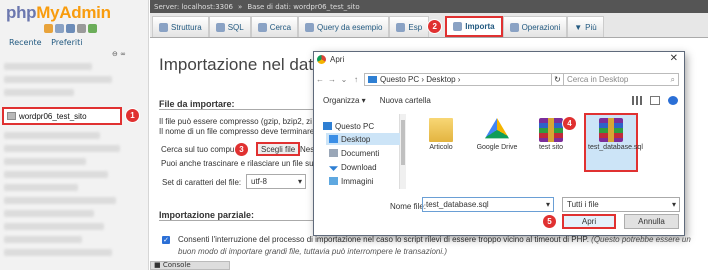 The height and width of the screenshot is (270, 708). Describe the element at coordinates (193, 7) in the screenshot. I see `server-crumb: Server: localhost:3306` at that location.